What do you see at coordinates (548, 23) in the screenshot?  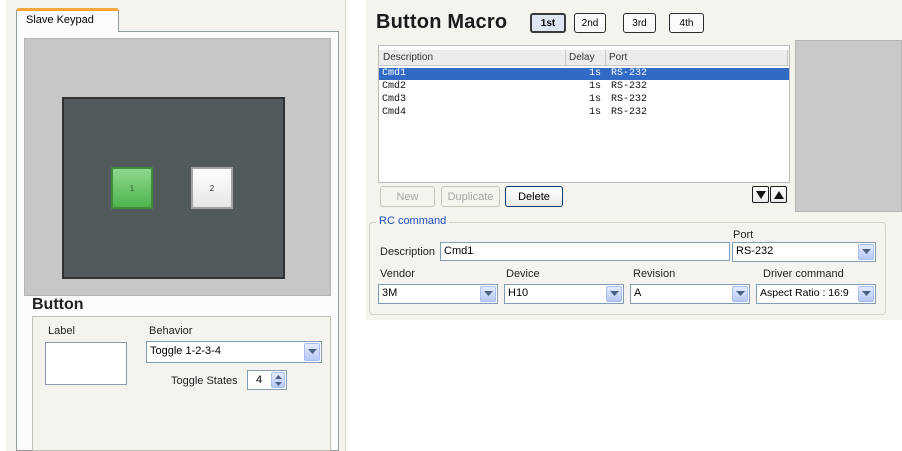 I see `tab-1st: 1st` at bounding box center [548, 23].